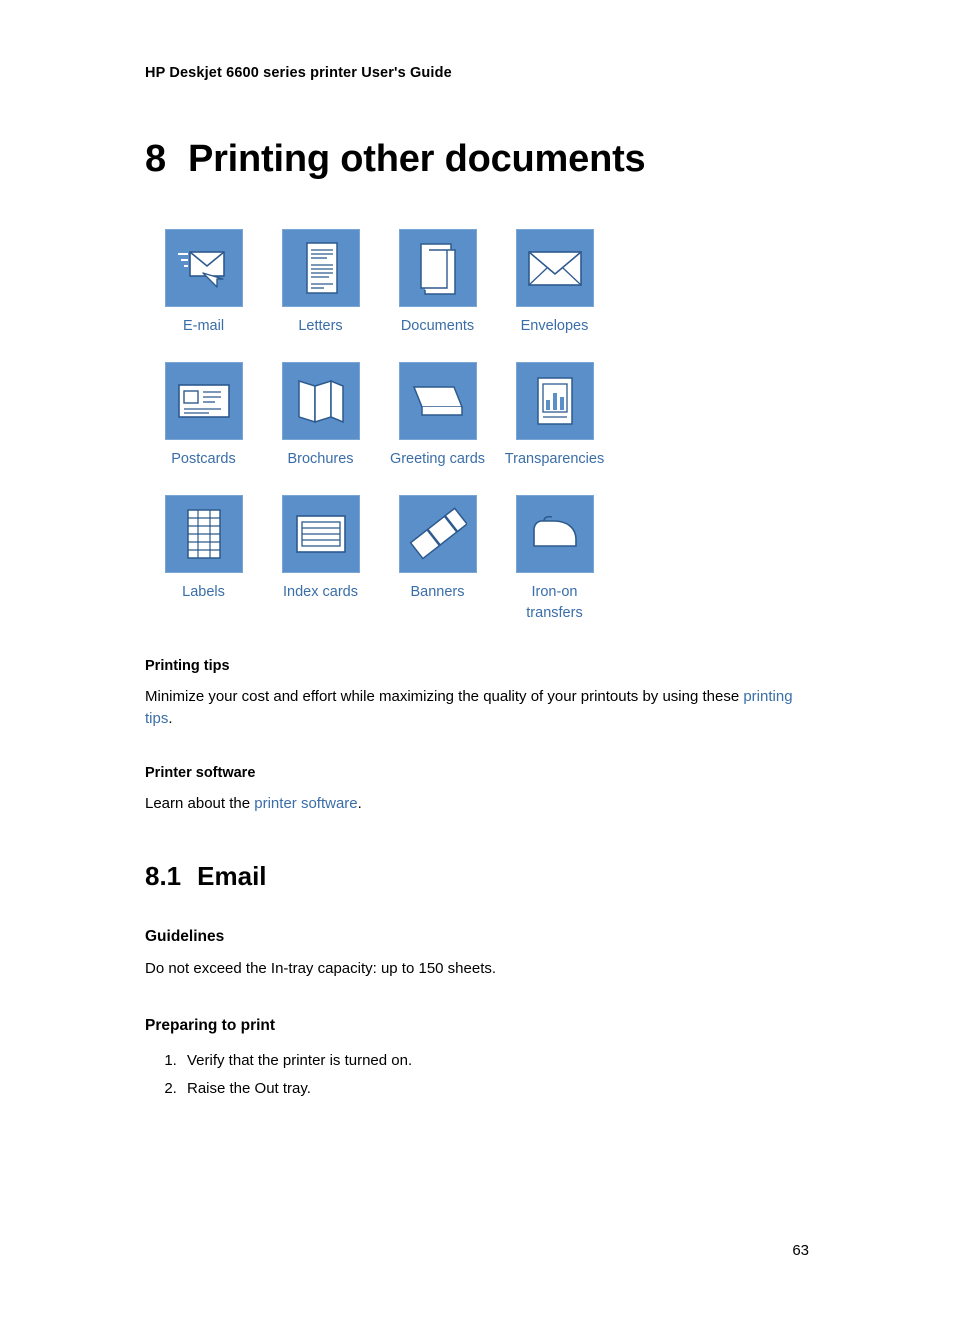 This screenshot has height=1321, width=954. I want to click on brochure-icon, so click(320, 400).